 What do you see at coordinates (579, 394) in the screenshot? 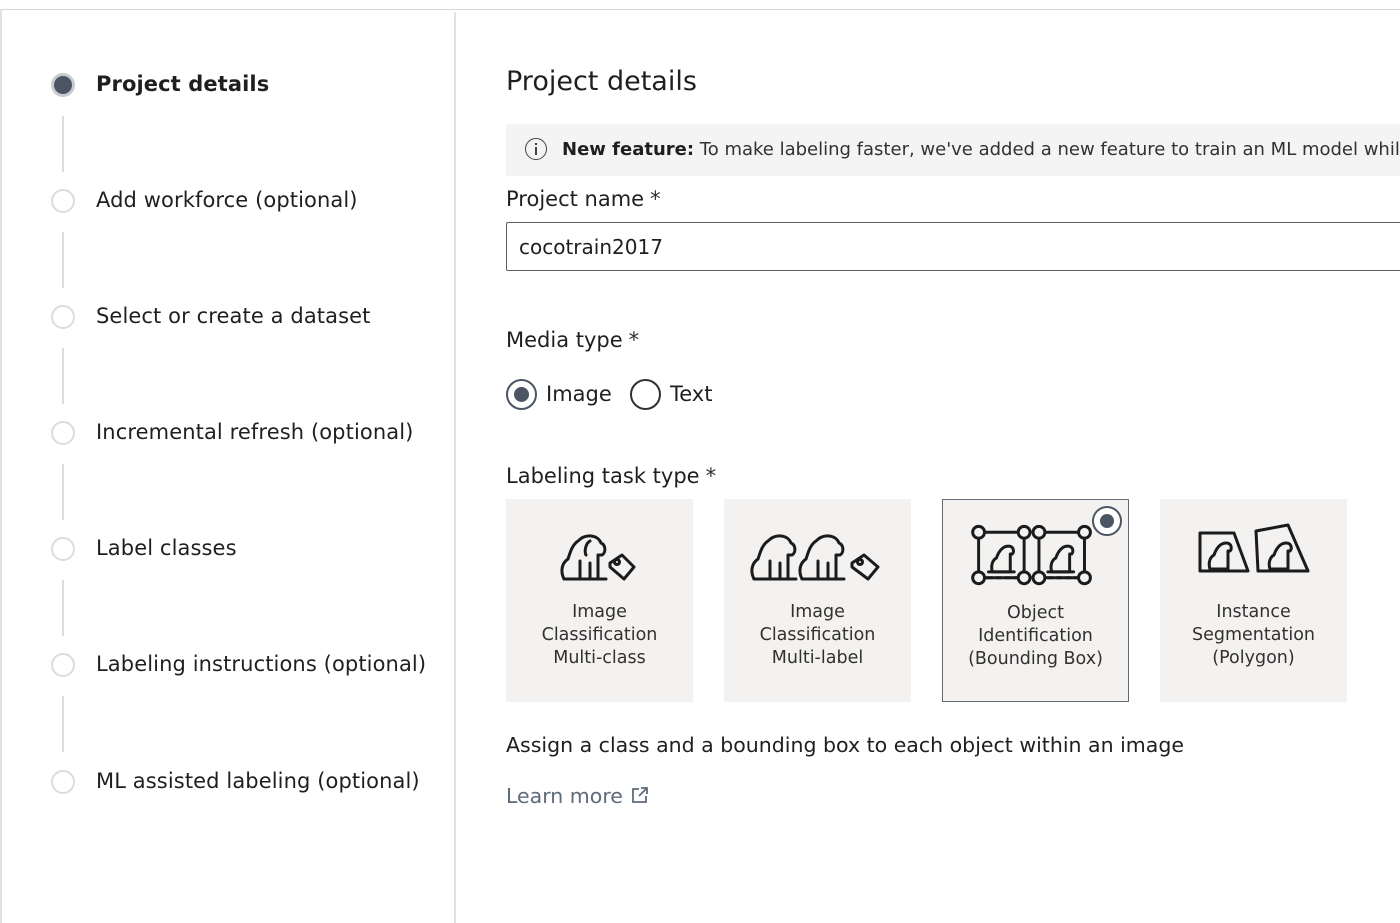
I see `radio-label: Image` at bounding box center [579, 394].